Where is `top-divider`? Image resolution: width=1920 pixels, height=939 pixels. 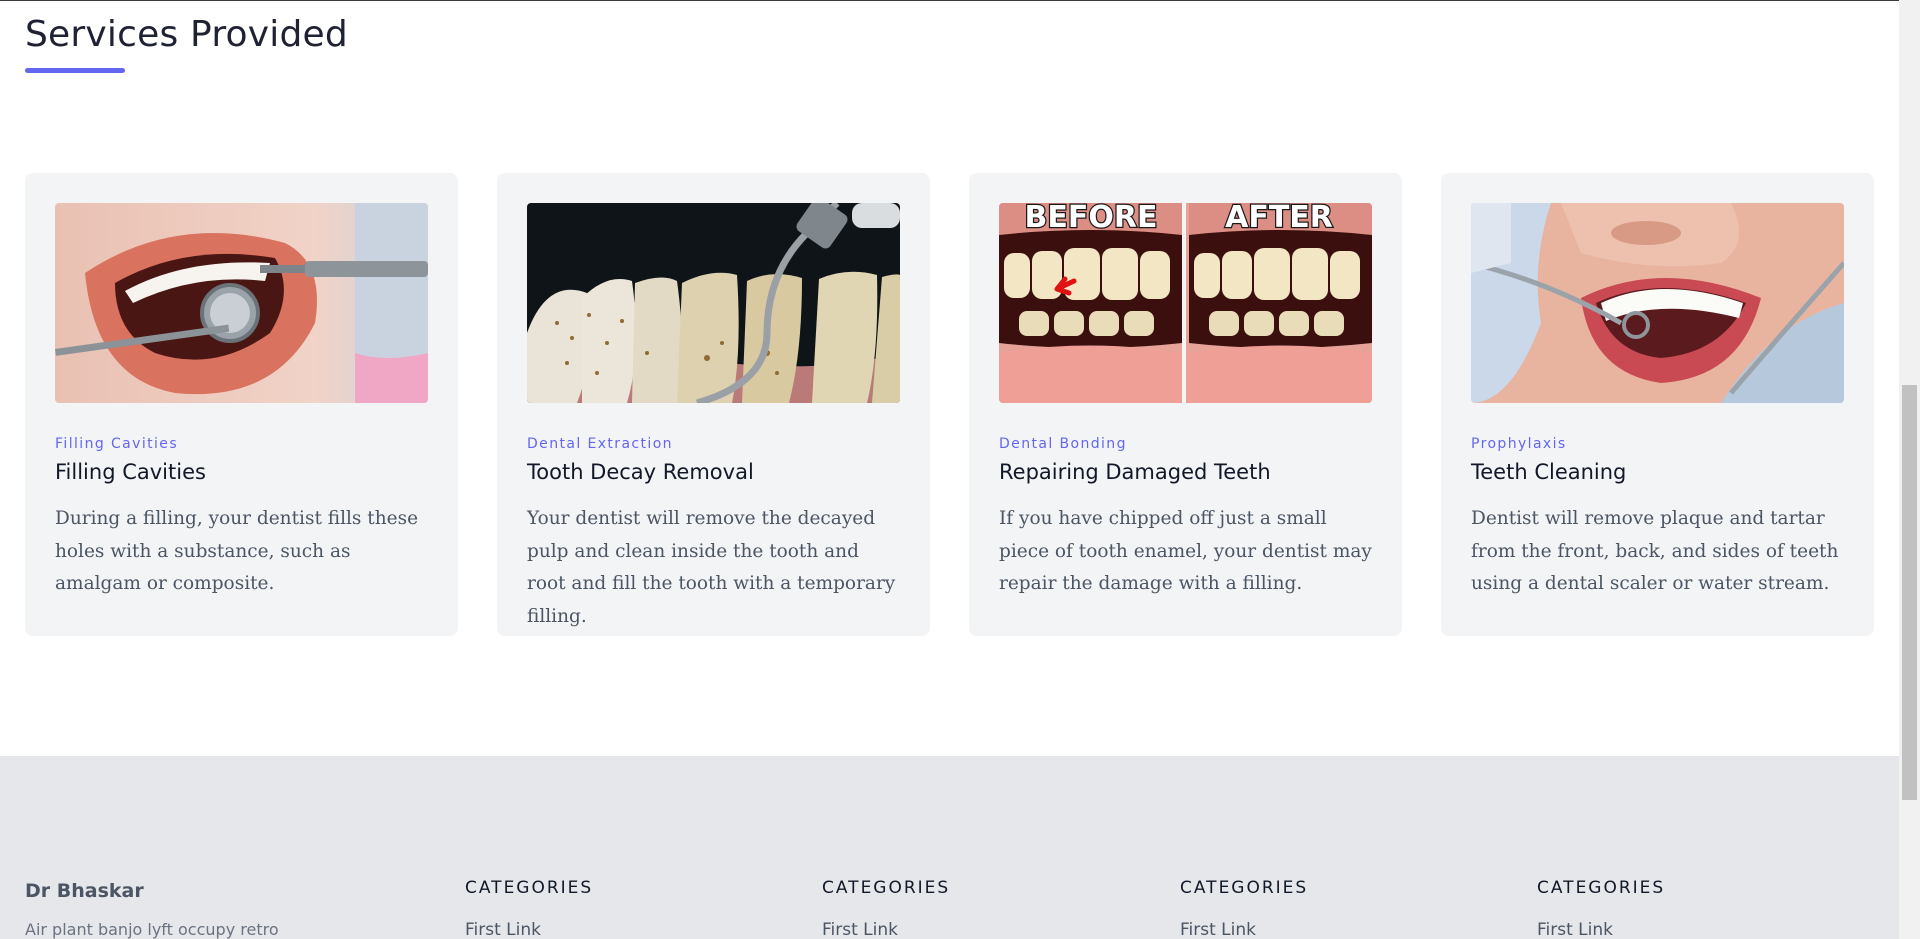 top-divider is located at coordinates (949, 0).